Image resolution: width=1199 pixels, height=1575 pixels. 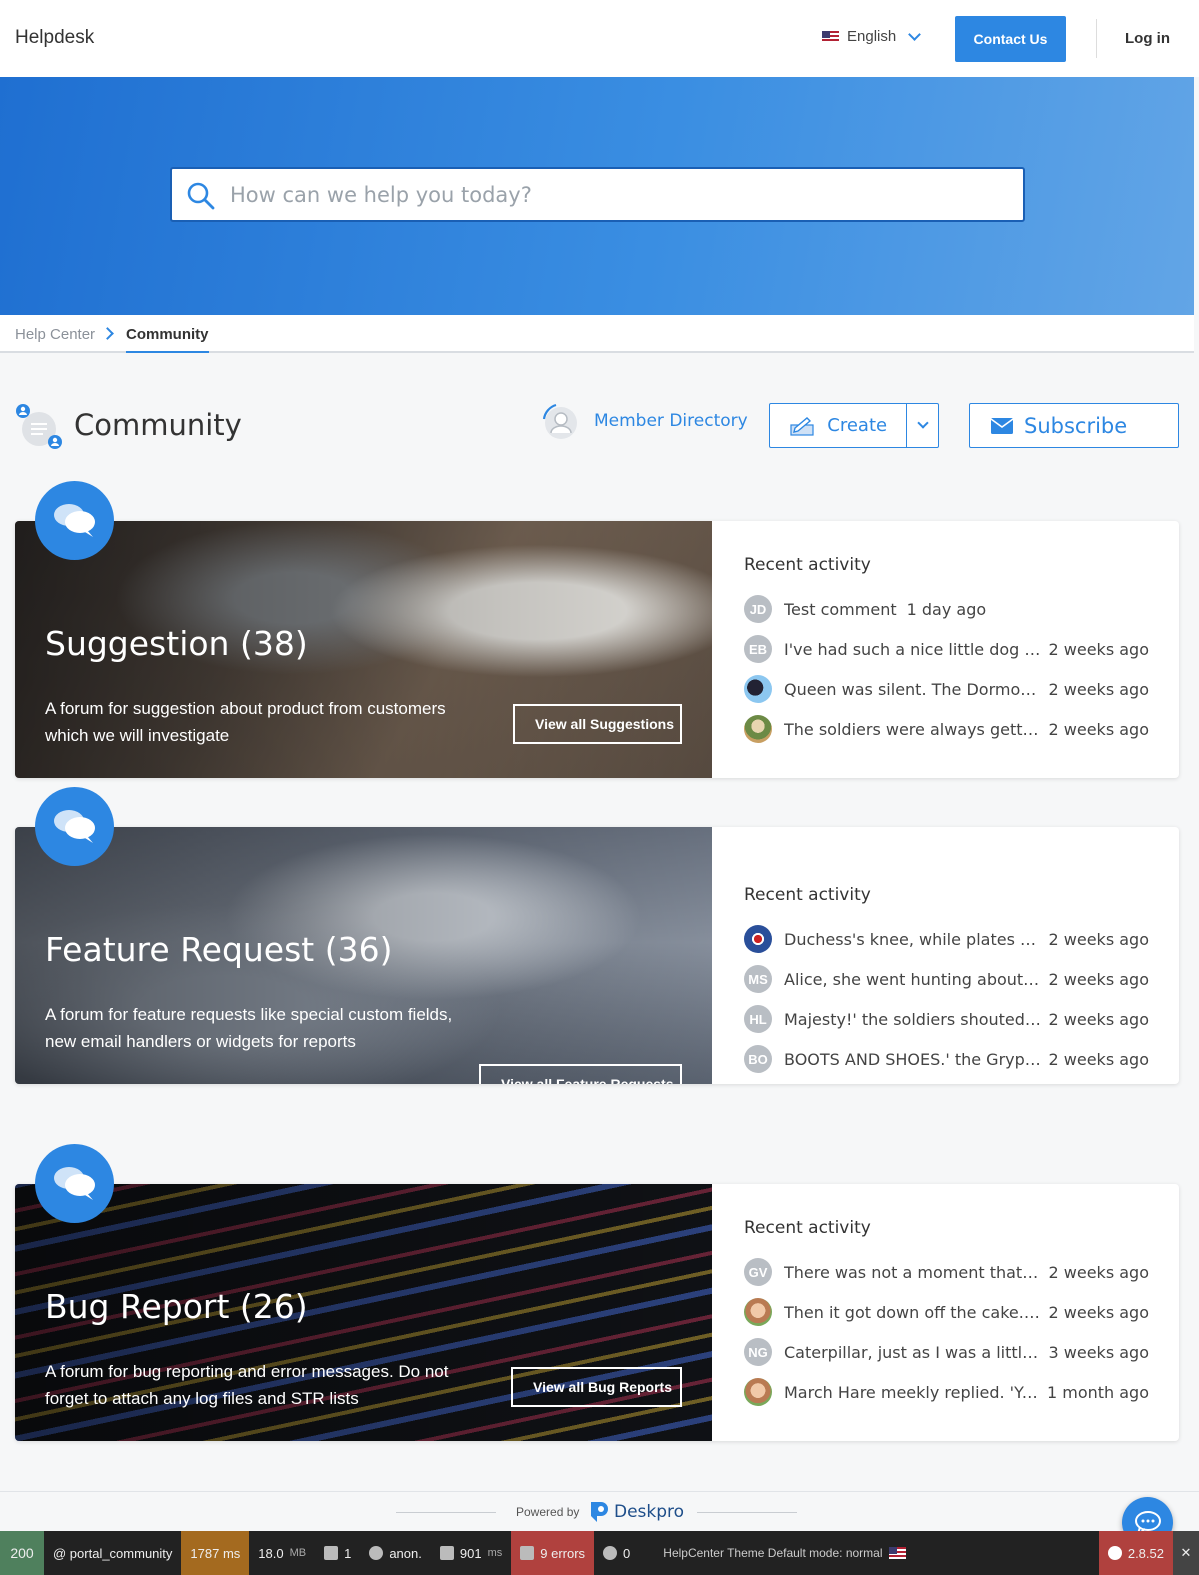 I want to click on status-code: 200, so click(x=22, y=1553).